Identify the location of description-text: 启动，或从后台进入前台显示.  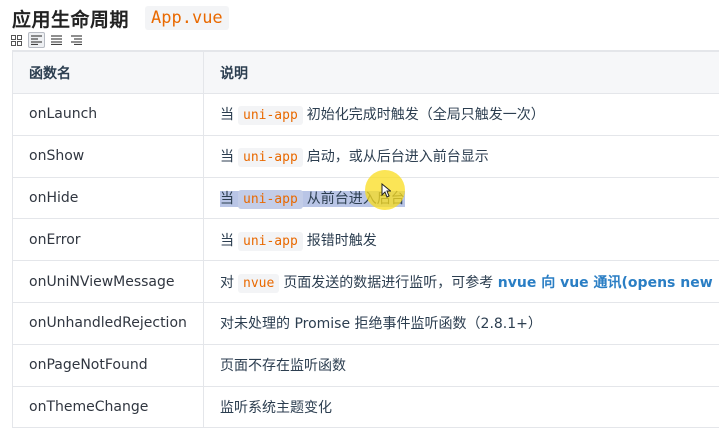
(397, 157).